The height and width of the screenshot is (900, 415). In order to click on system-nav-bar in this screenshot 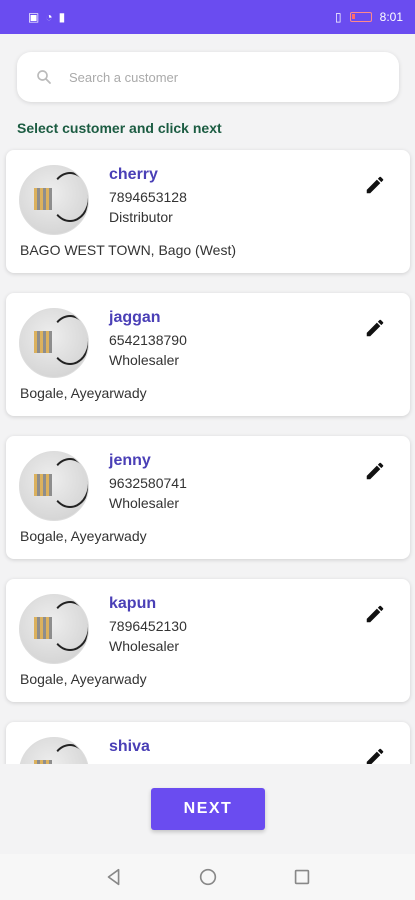, I will do `click(207, 877)`.